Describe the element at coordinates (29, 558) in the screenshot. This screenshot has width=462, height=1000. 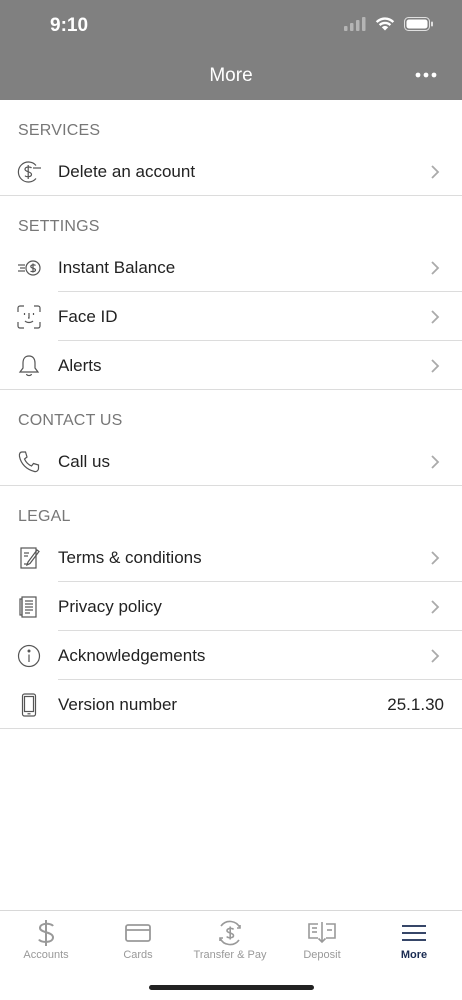
I see `document-pen-icon` at that location.